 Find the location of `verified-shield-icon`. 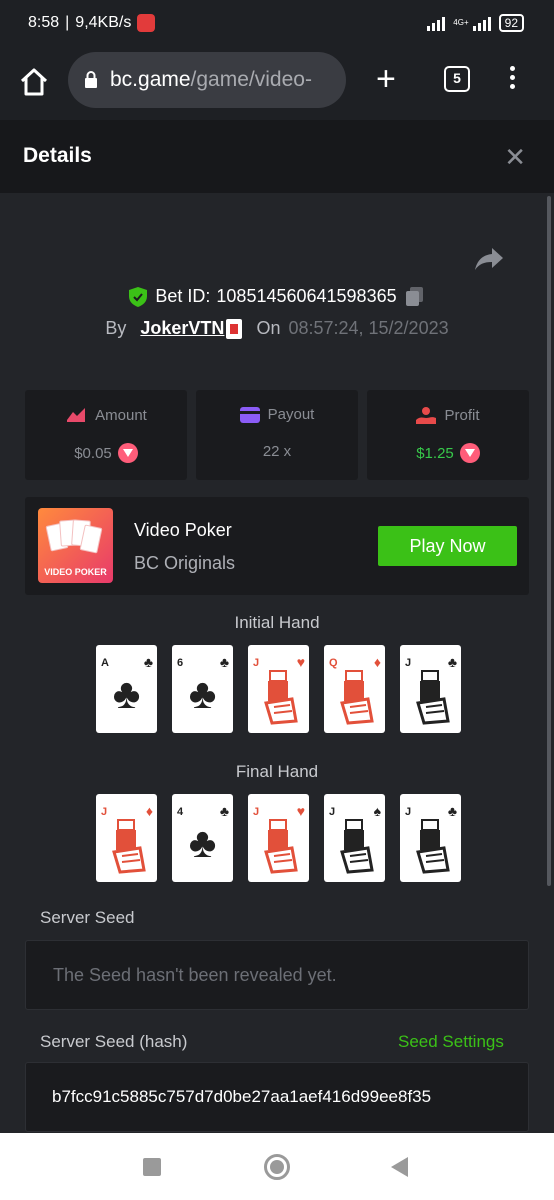

verified-shield-icon is located at coordinates (138, 296).